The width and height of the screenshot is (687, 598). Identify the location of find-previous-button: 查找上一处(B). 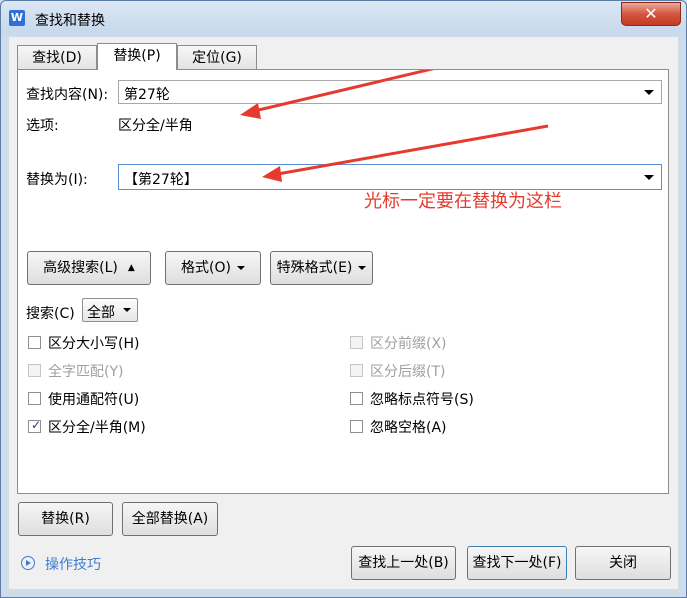
(403, 563).